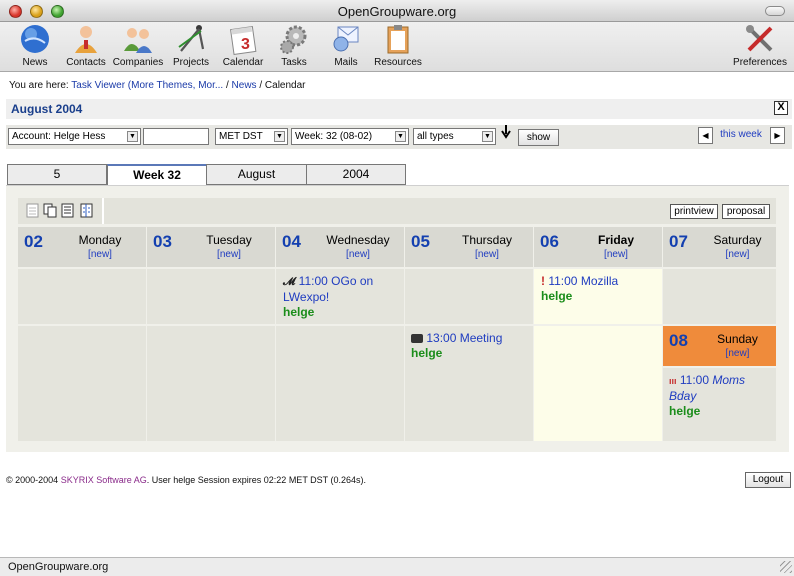 The width and height of the screenshot is (794, 576). Describe the element at coordinates (694, 211) in the screenshot. I see `printview-button: printview` at that location.